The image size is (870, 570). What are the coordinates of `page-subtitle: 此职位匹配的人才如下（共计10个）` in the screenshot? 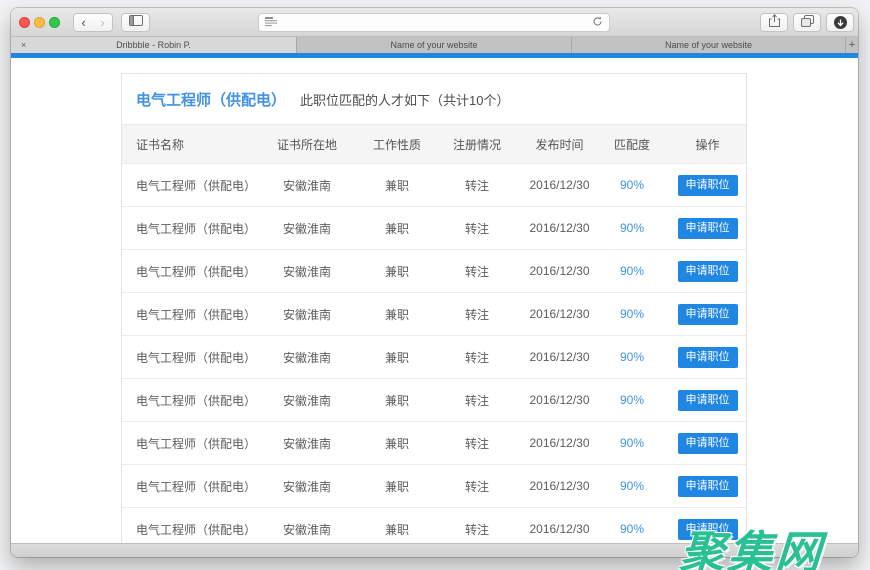 It's located at (405, 100).